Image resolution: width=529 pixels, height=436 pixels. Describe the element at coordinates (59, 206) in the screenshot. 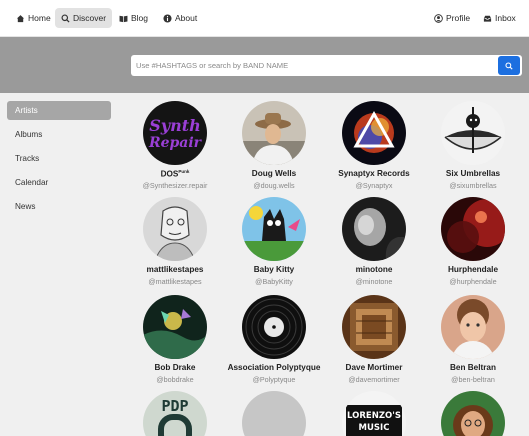

I see `sidebar-item-news: News` at that location.